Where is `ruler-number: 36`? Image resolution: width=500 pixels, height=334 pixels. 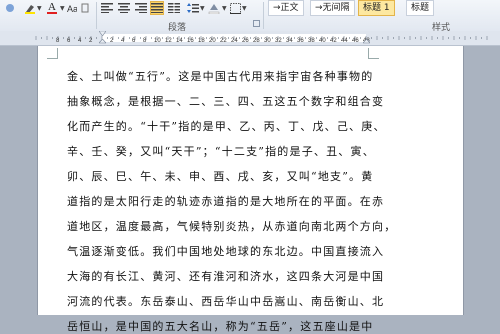
ruler-number: 36 is located at coordinates (300, 41).